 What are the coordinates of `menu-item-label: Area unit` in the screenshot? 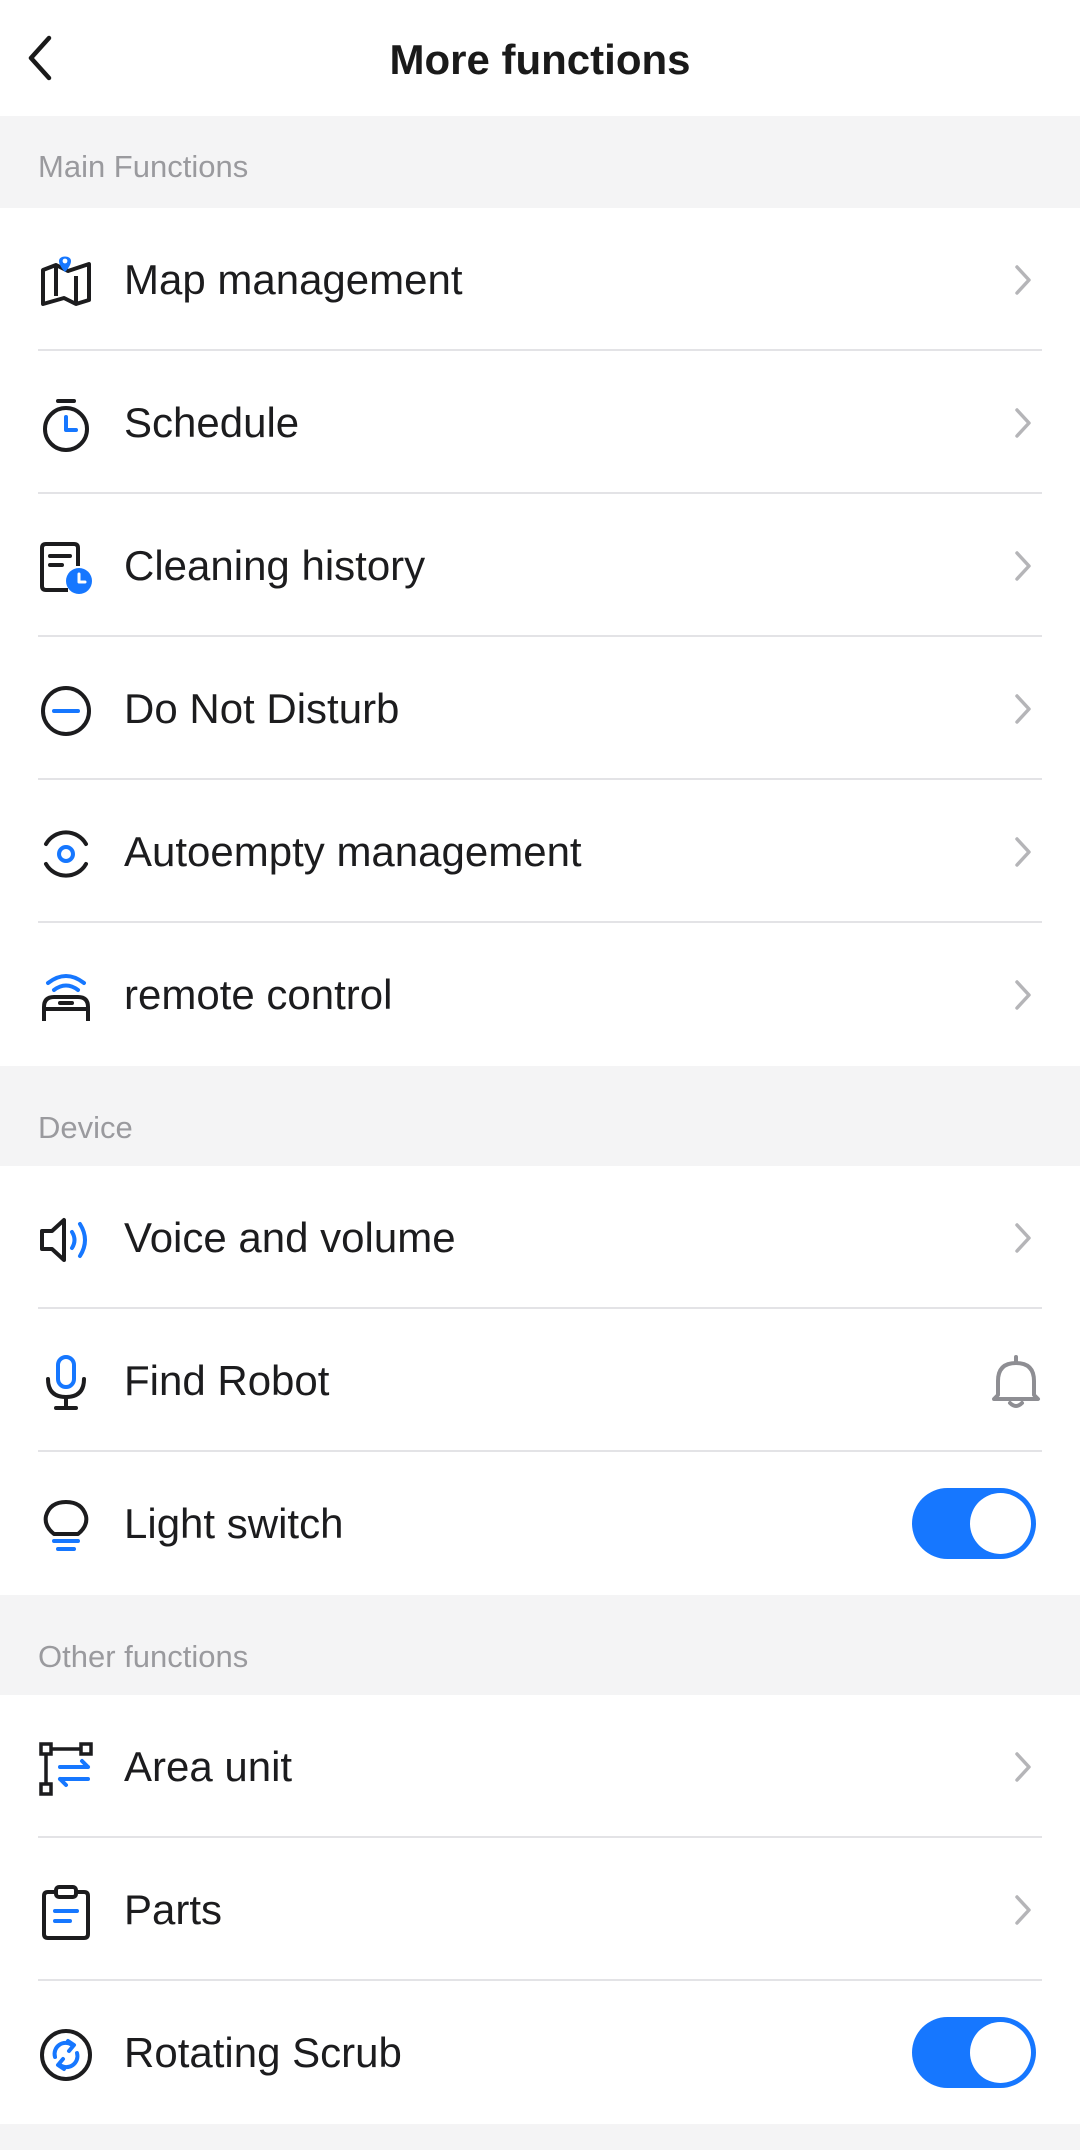 It's located at (208, 1766).